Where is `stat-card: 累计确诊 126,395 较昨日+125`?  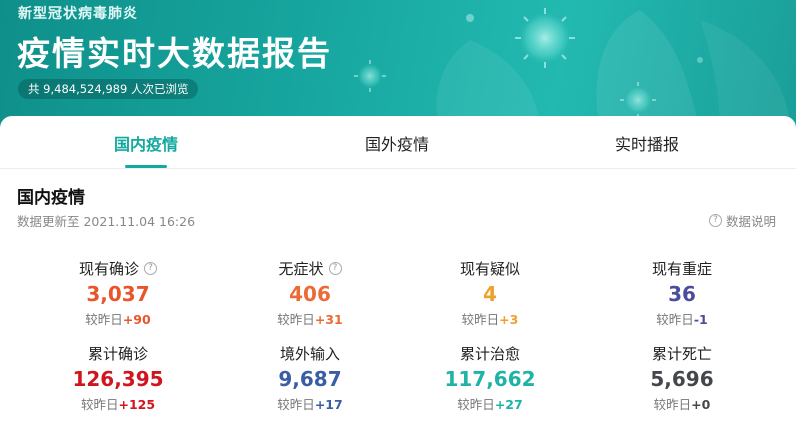
stat-card: 累计确诊 126,395 较昨日+125 is located at coordinates (118, 378).